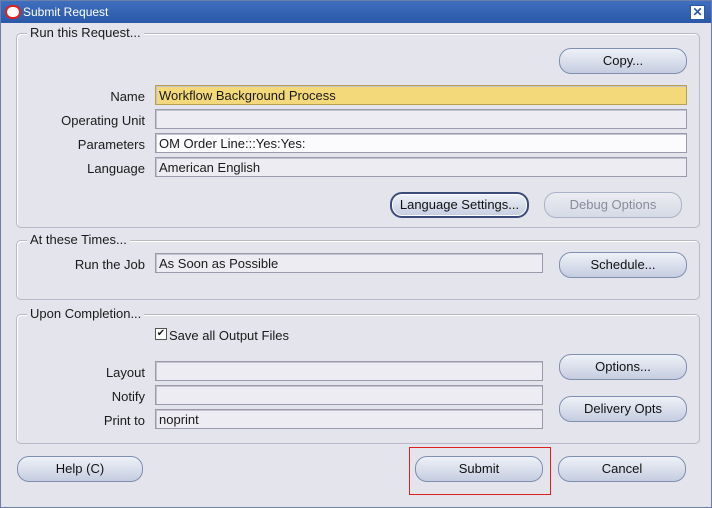  Describe the element at coordinates (80, 469) in the screenshot. I see `help-button: Help (C)` at that location.